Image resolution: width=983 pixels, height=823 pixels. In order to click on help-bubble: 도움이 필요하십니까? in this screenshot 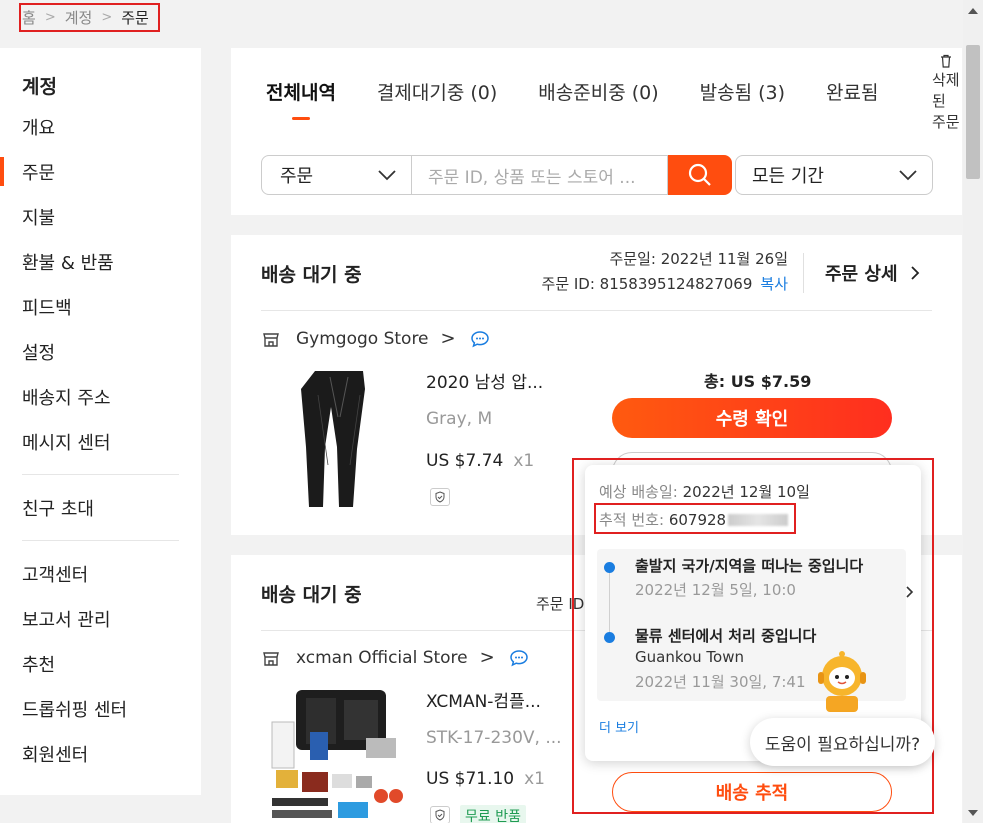, I will do `click(842, 742)`.